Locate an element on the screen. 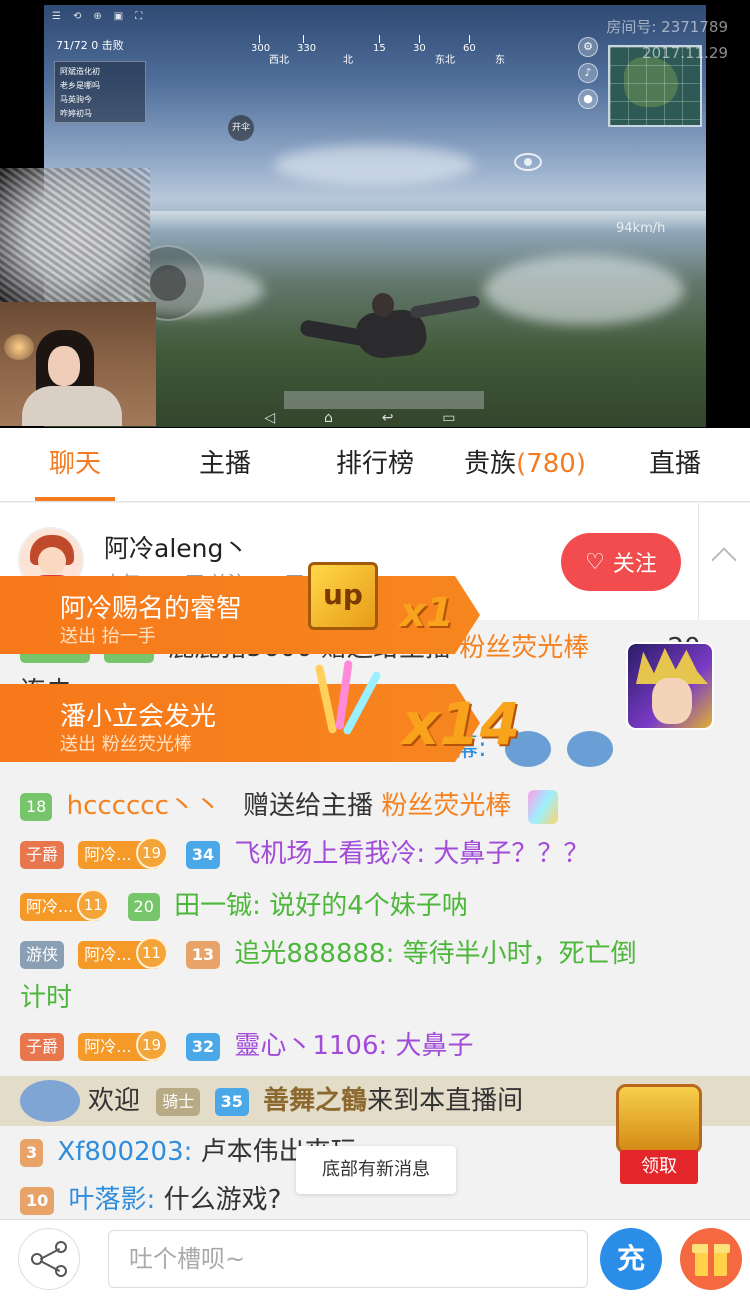  gift-multiplier: x1 is located at coordinates (427, 613).